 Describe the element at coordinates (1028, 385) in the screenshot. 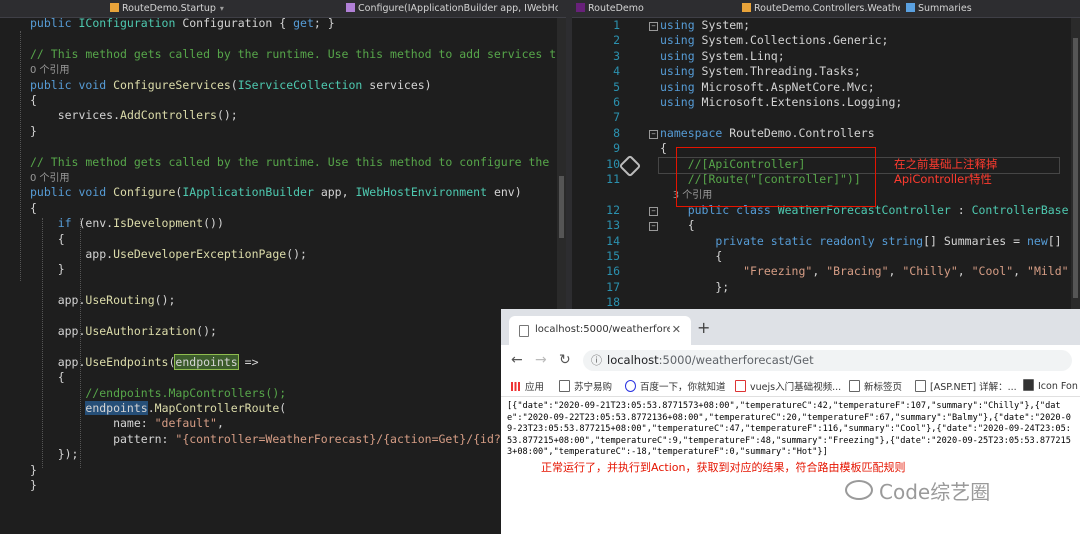

I see `iconfont-icon` at that location.